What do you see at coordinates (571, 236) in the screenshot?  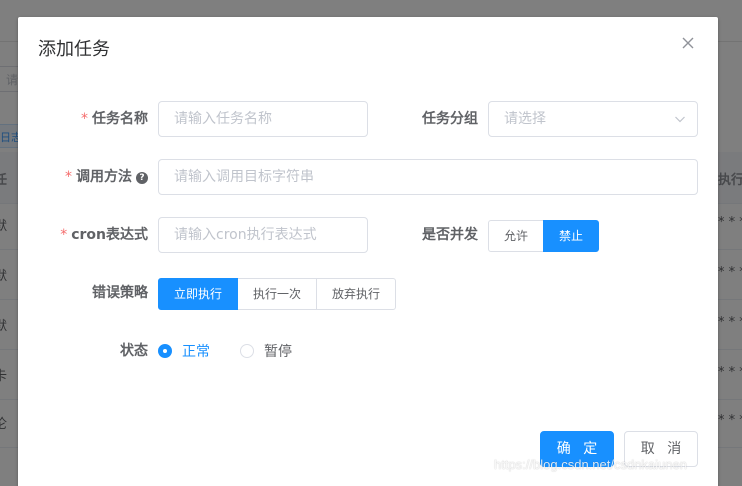 I see `concurrent-forbid-button: 禁止` at bounding box center [571, 236].